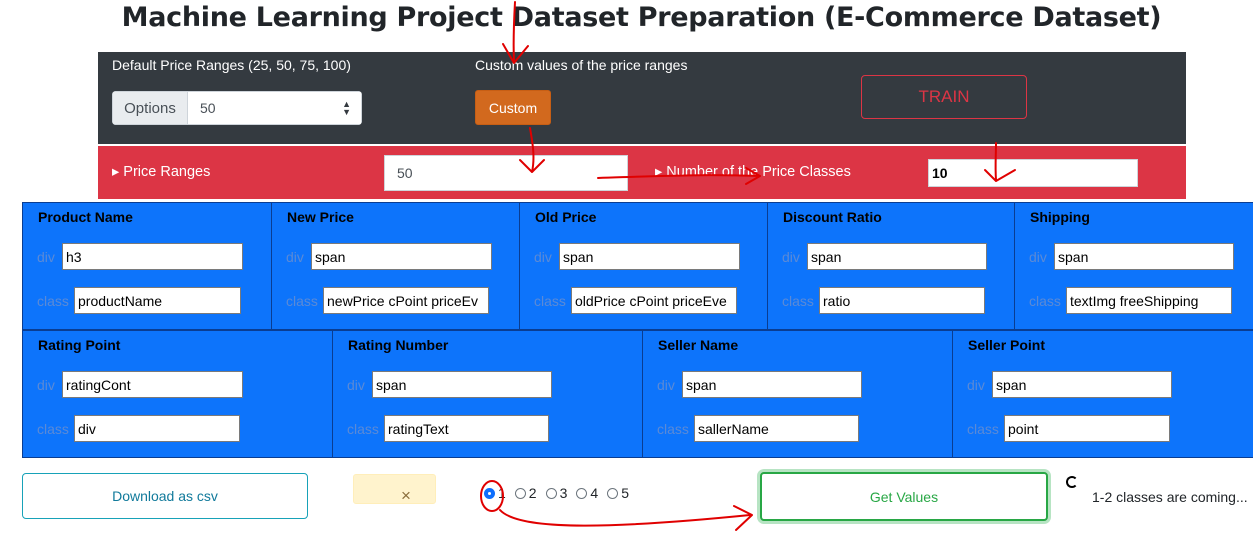 Image resolution: width=1253 pixels, height=552 pixels. I want to click on price-ranges-input: 50, so click(506, 173).